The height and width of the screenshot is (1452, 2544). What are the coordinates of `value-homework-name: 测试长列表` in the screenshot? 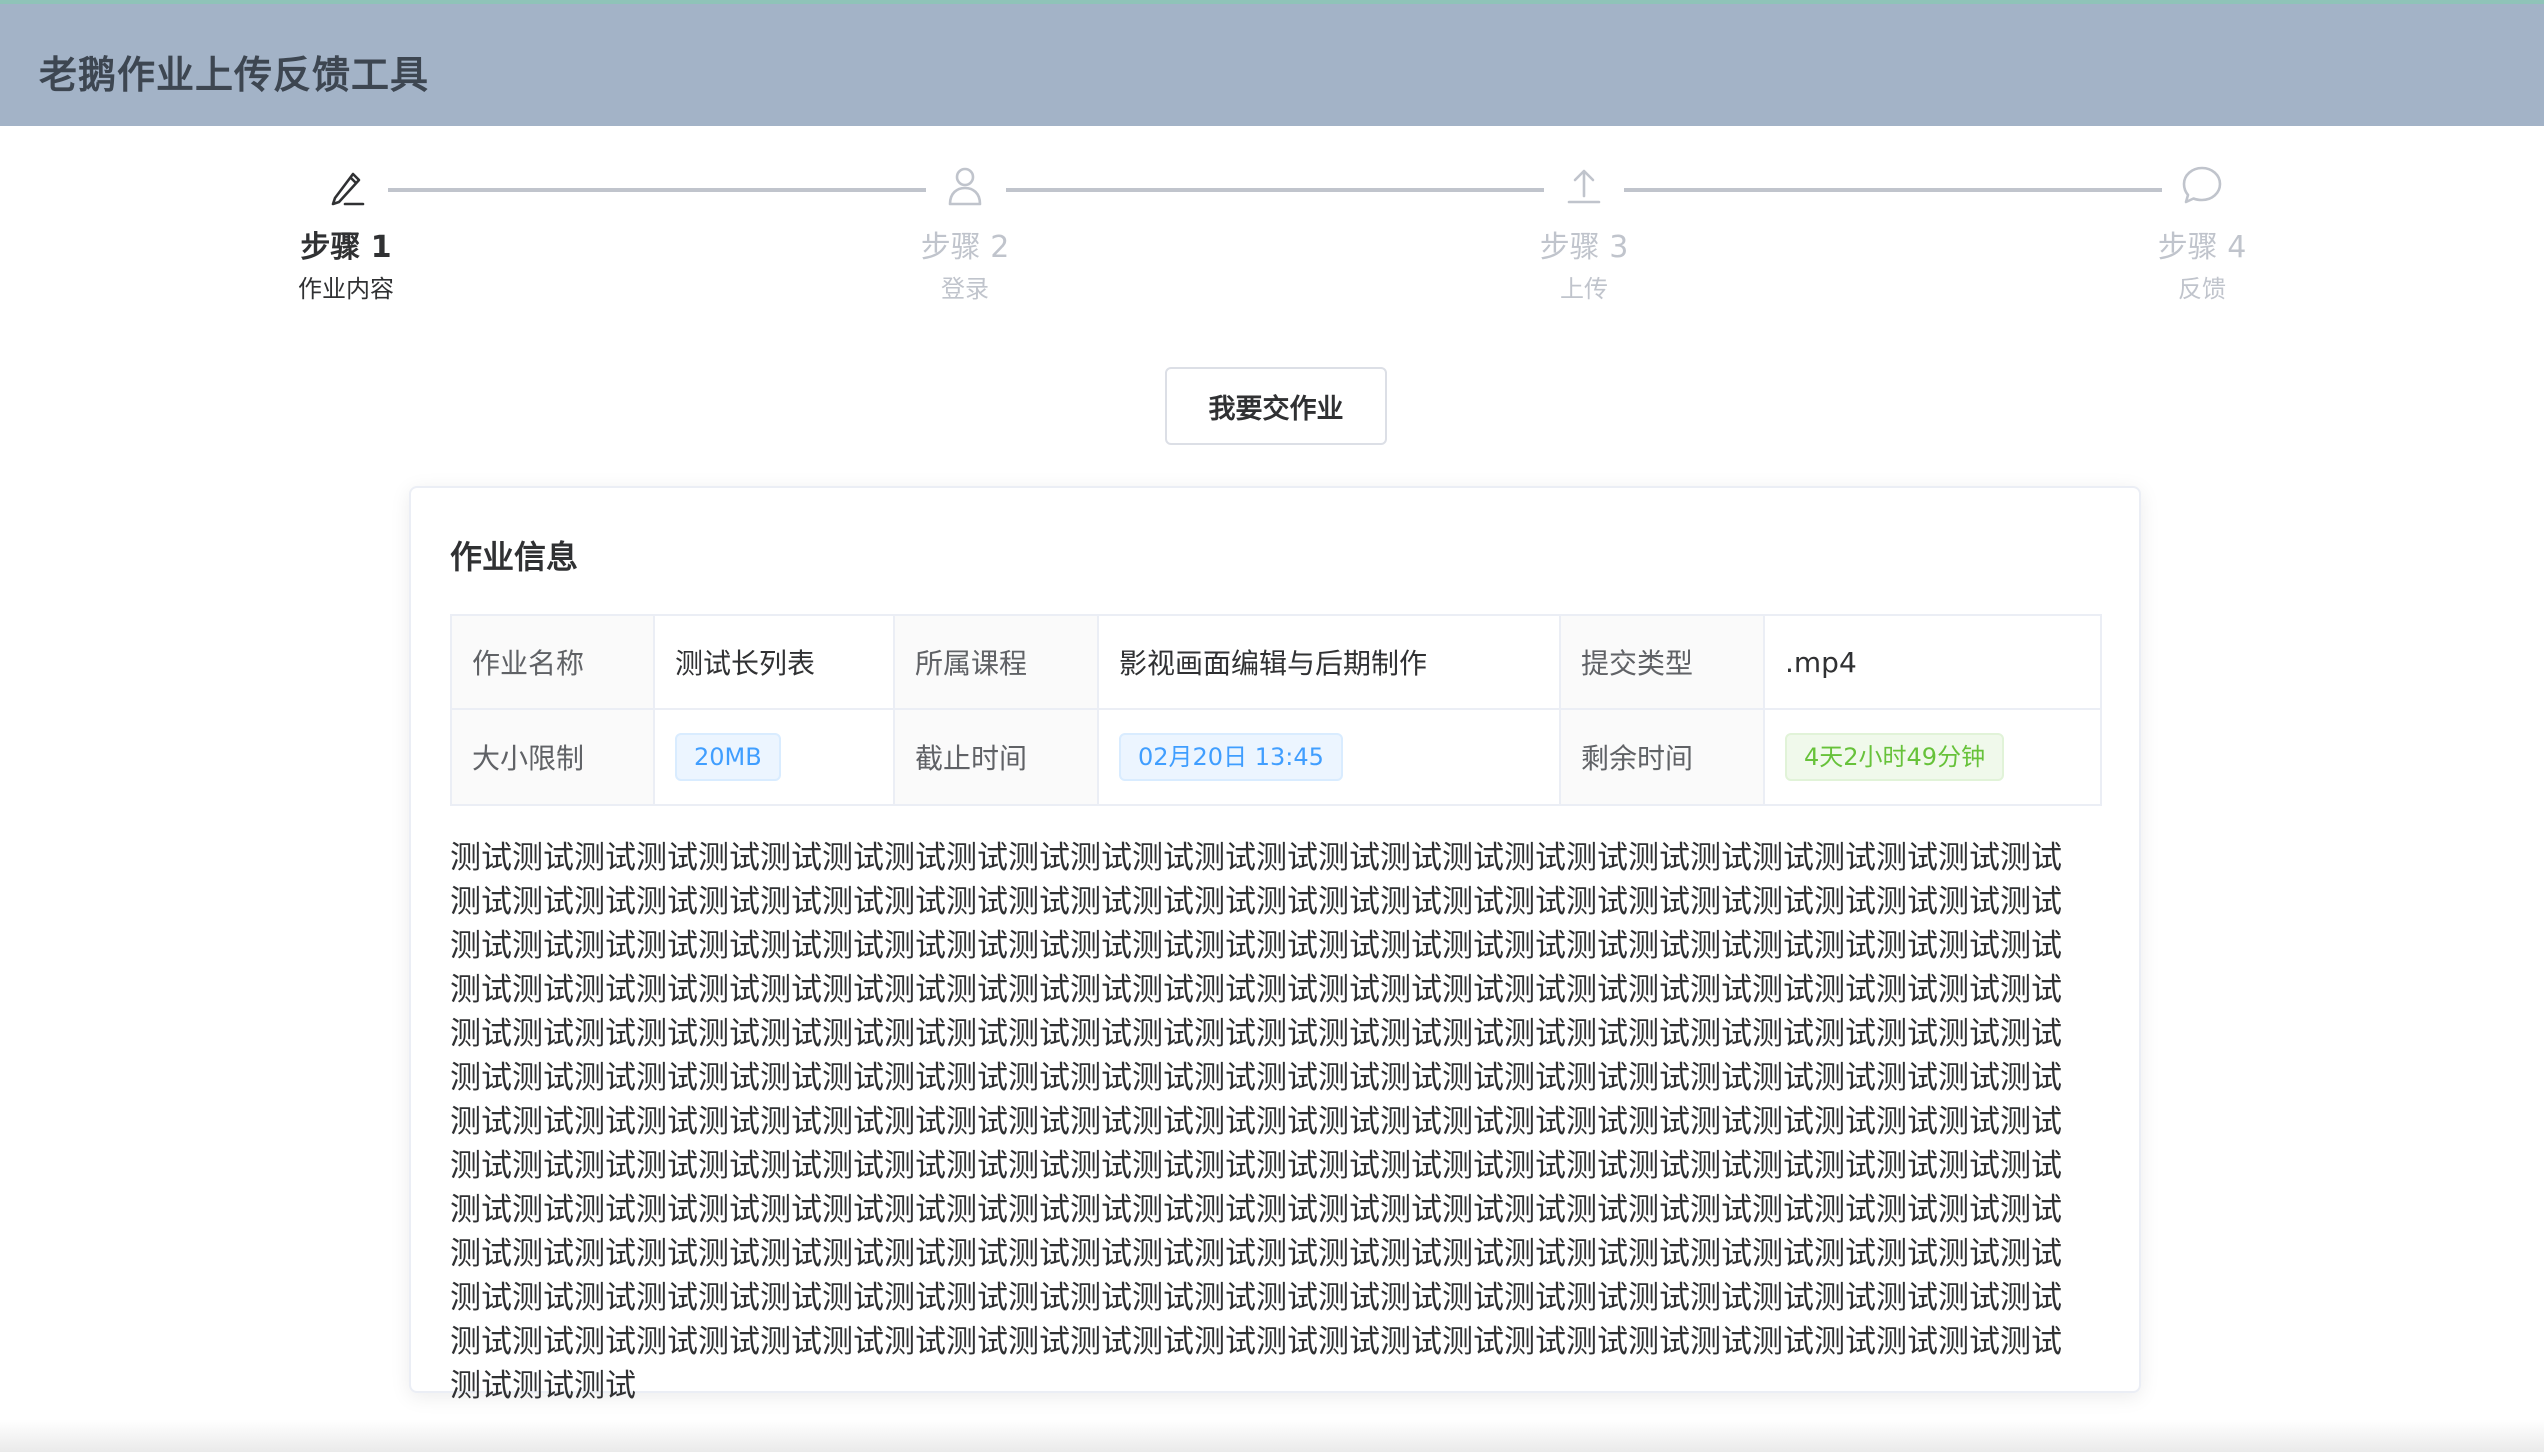 It's located at (774, 662).